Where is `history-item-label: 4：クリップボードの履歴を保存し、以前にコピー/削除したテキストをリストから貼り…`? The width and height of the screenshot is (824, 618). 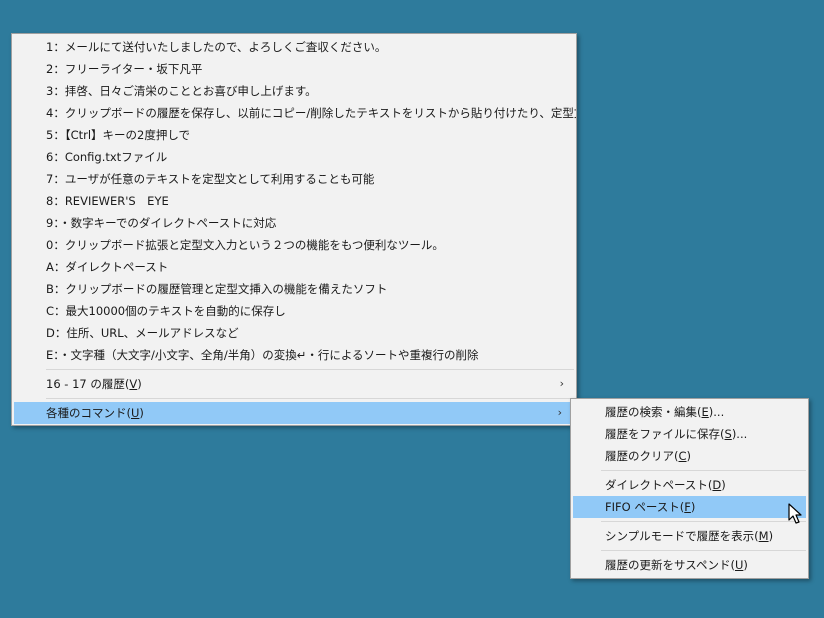 history-item-label: 4：クリップボードの履歴を保存し、以前にコピー/削除したテキストをリストから貼り… is located at coordinates (311, 113).